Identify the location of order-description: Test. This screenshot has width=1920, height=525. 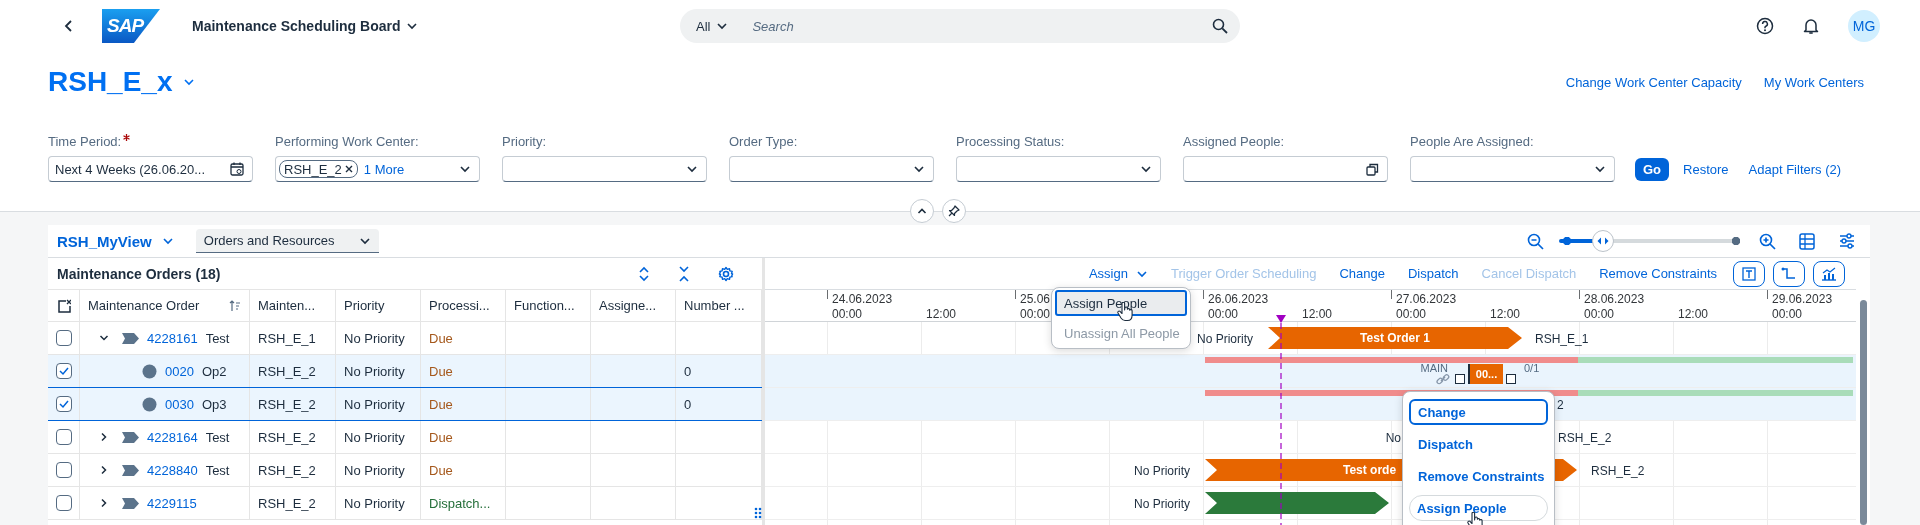
(217, 437).